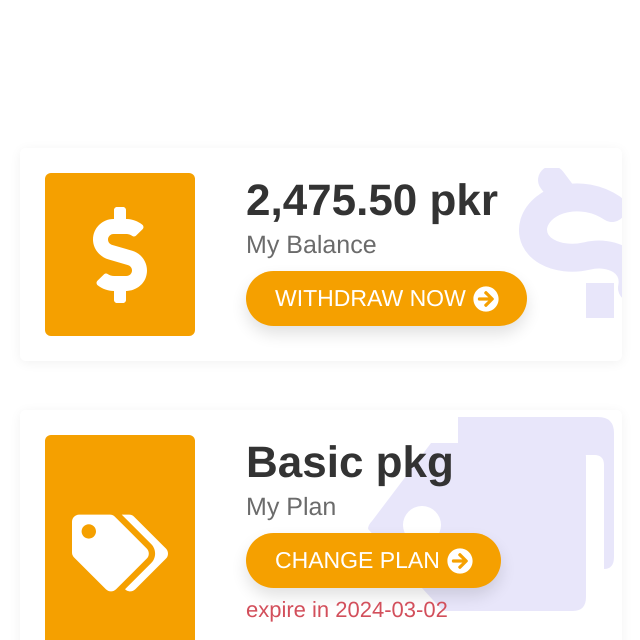  I want to click on card-subtitle: My Balance, so click(311, 245).